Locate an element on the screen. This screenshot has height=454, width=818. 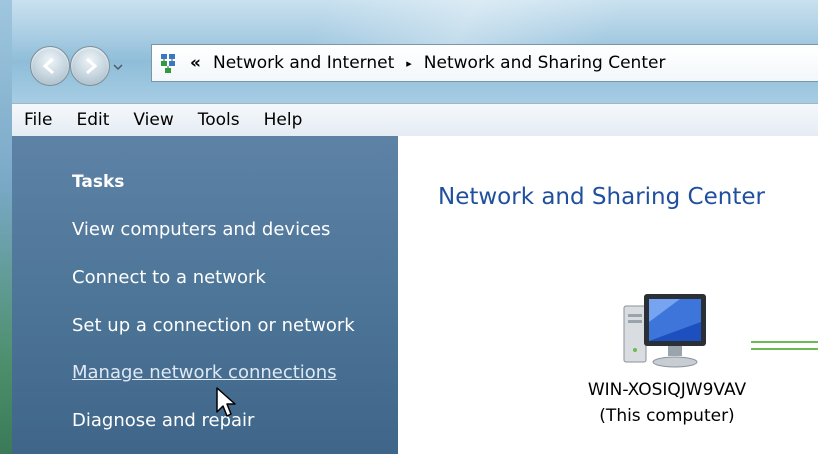
chevron-down-icon is located at coordinates (118, 67).